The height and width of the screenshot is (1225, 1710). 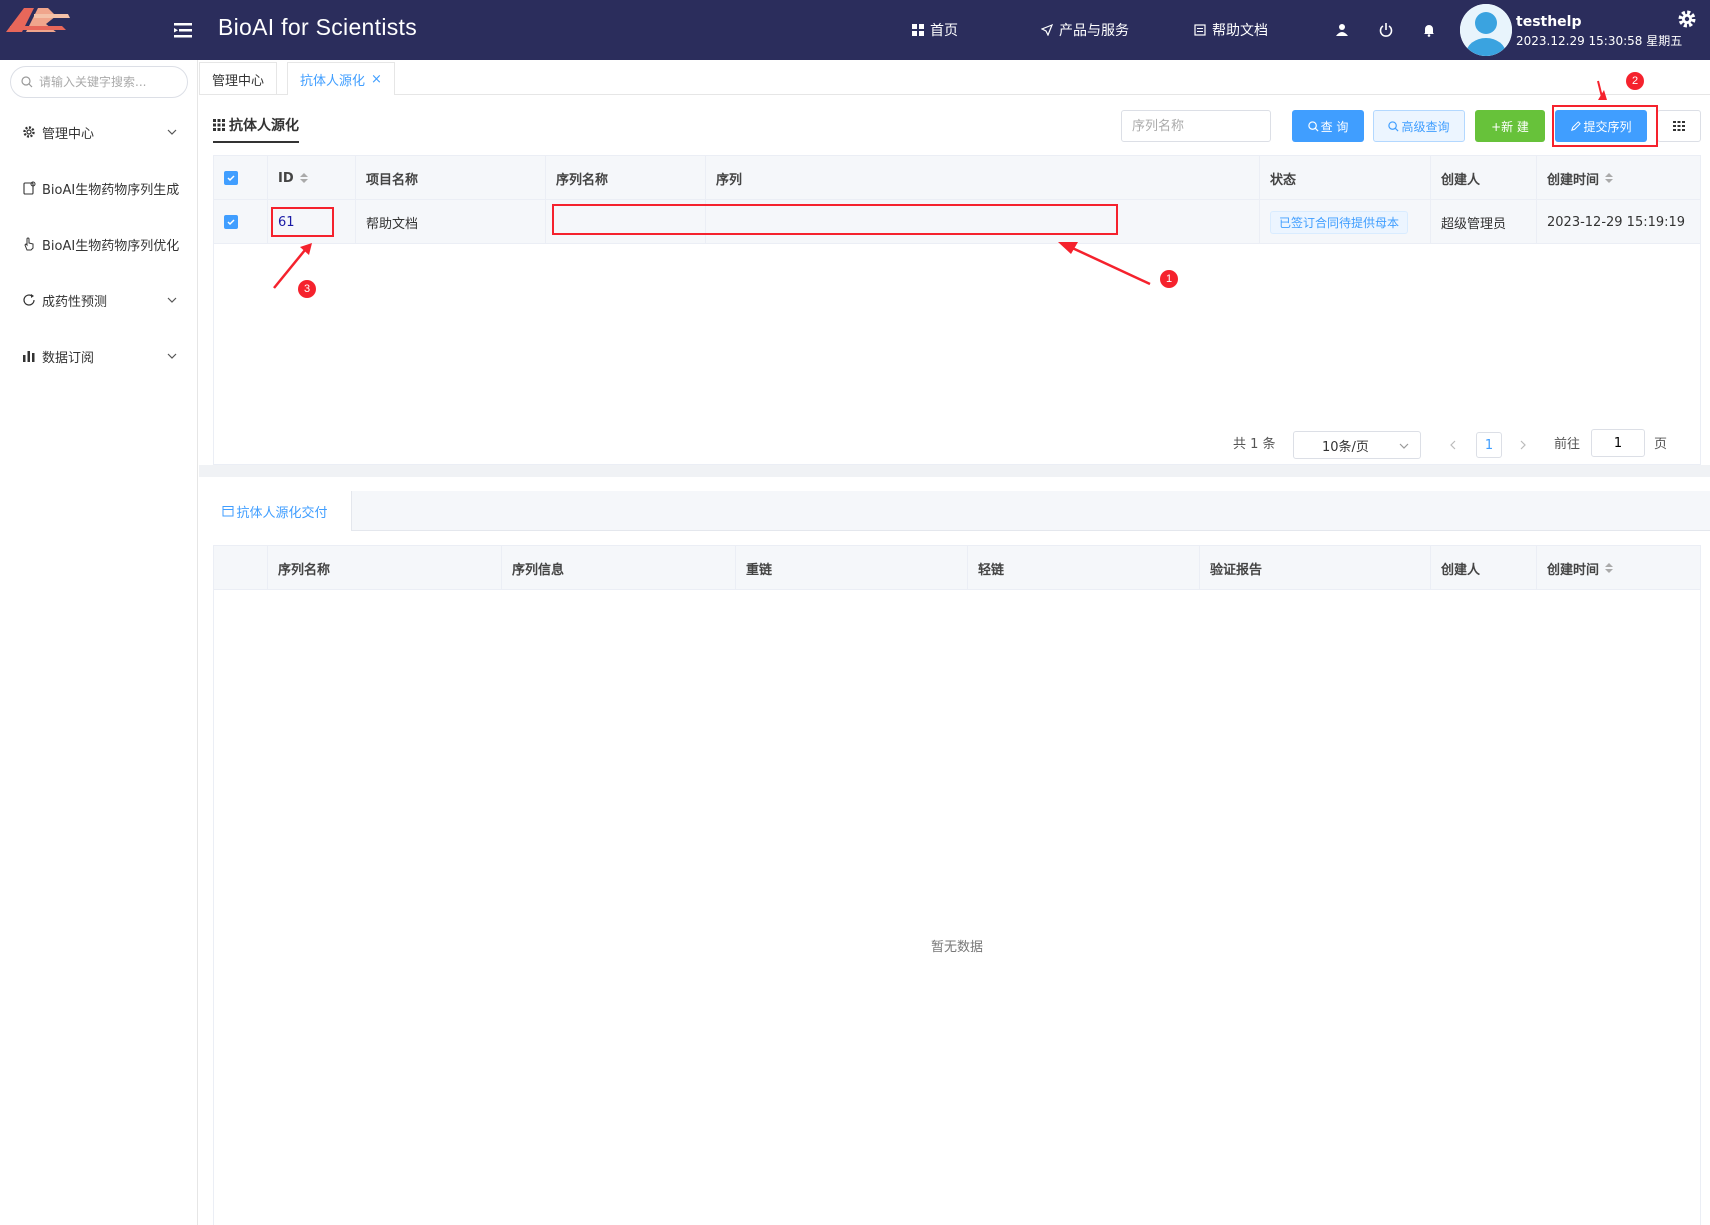 I want to click on tab-admin-center: 管理中心, so click(x=238, y=78).